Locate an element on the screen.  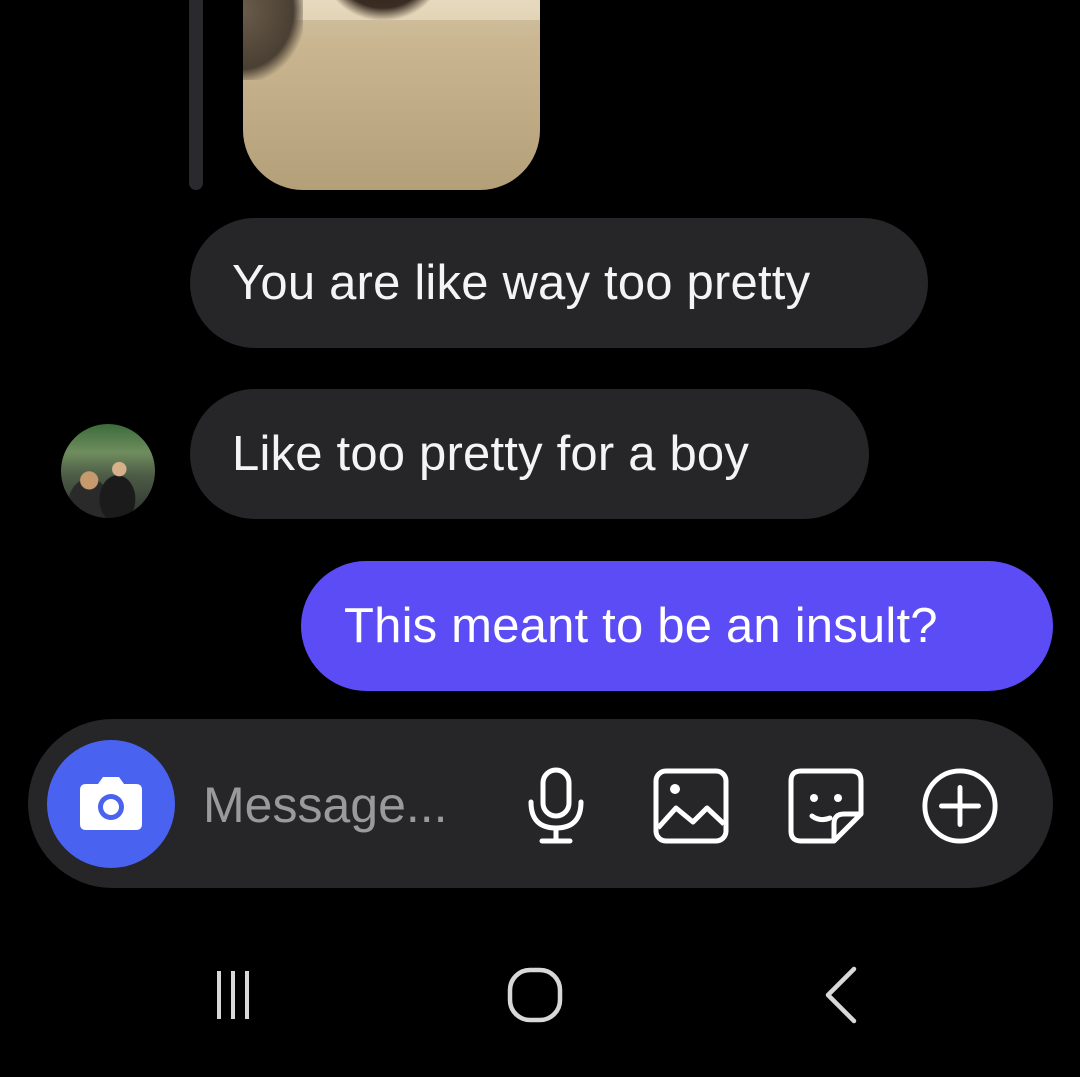
message-text: You are like way too pretty is located at coordinates (521, 283).